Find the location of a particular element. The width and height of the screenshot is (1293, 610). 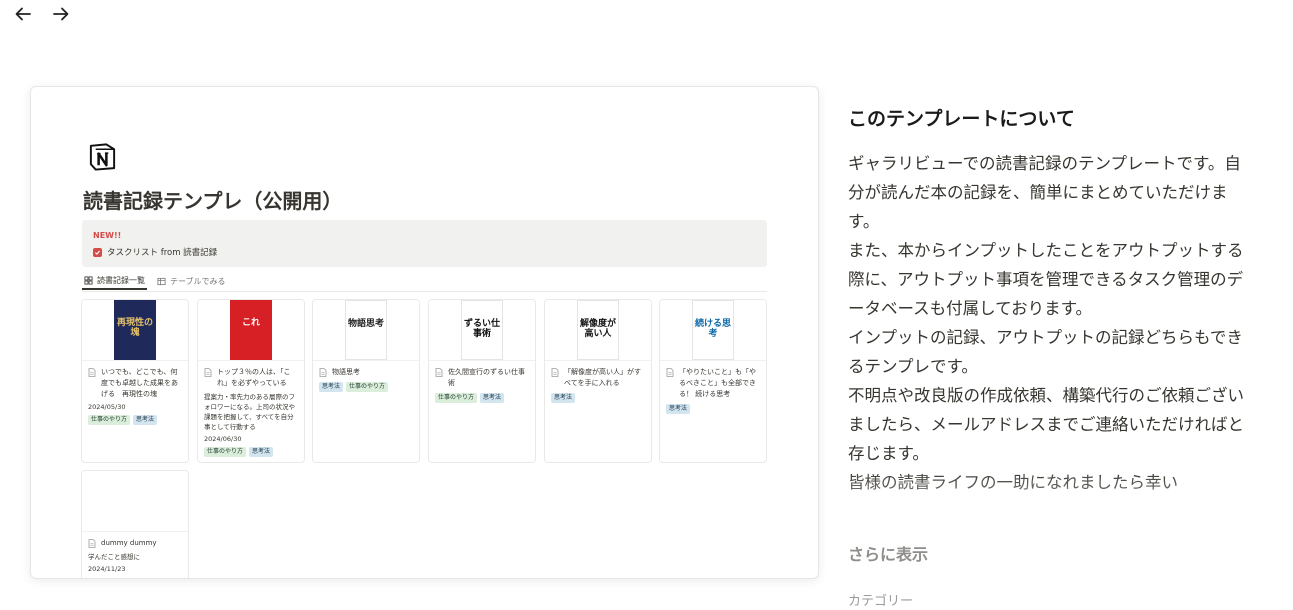

book-cover-image: これ is located at coordinates (251, 330).